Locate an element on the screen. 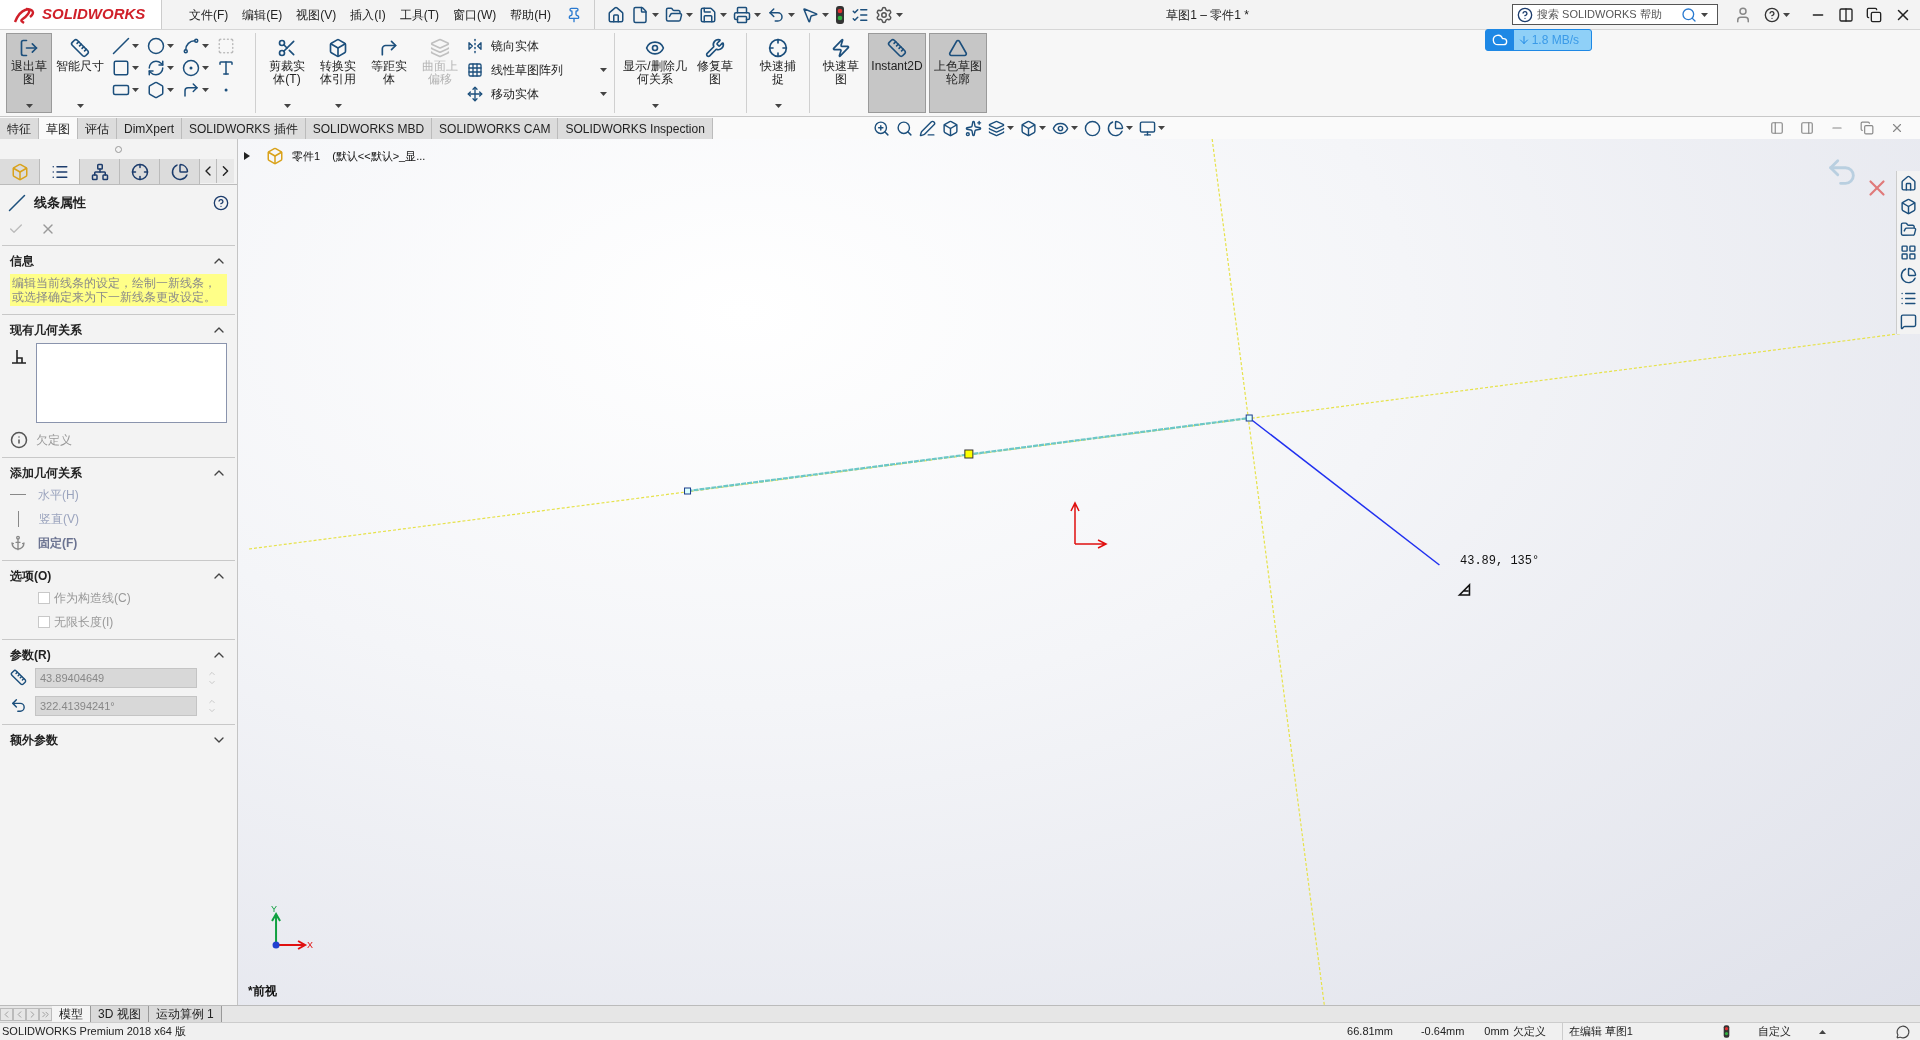 The height and width of the screenshot is (1040, 1920). menu-item: 文件(F) is located at coordinates (209, 14).